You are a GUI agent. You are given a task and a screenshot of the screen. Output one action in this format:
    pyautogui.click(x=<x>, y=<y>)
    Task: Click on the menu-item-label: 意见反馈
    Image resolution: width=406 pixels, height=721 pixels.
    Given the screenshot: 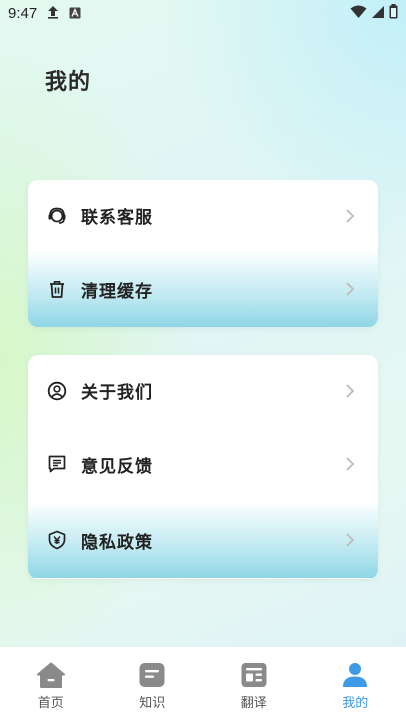 What is the action you would take?
    pyautogui.click(x=117, y=466)
    